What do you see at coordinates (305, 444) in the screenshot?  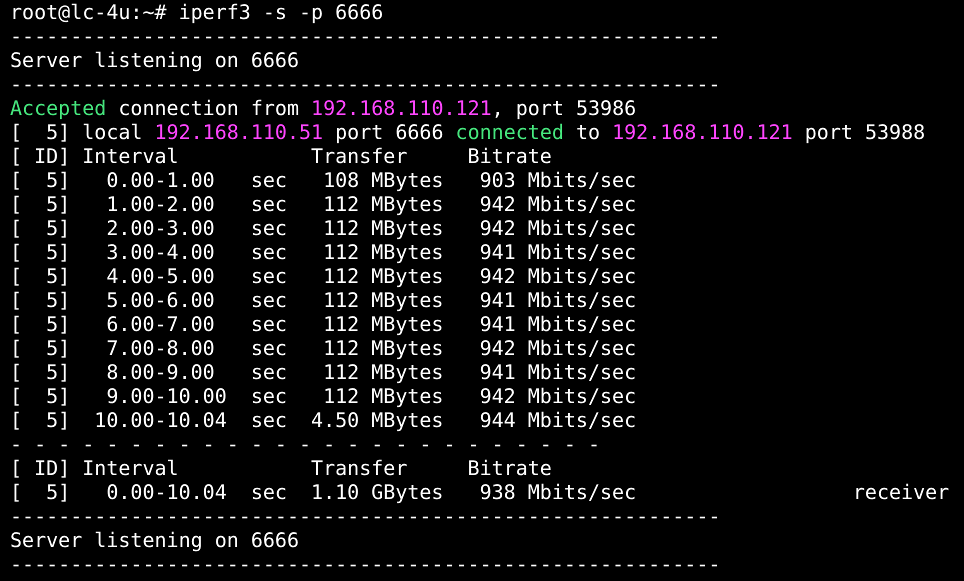 I see `terminal-text: - - - - - - - - - - - - - - - - - - - - - - - - -` at bounding box center [305, 444].